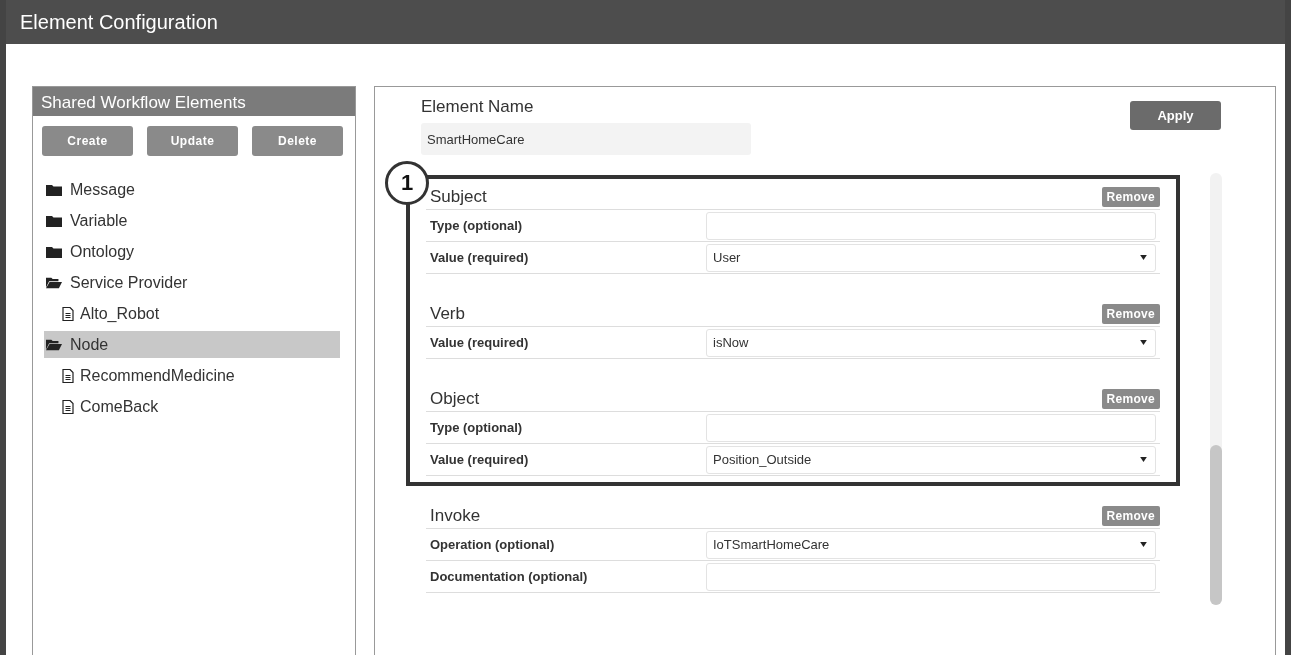 The height and width of the screenshot is (655, 1291). What do you see at coordinates (129, 282) in the screenshot?
I see `tree-label: Service Provider` at bounding box center [129, 282].